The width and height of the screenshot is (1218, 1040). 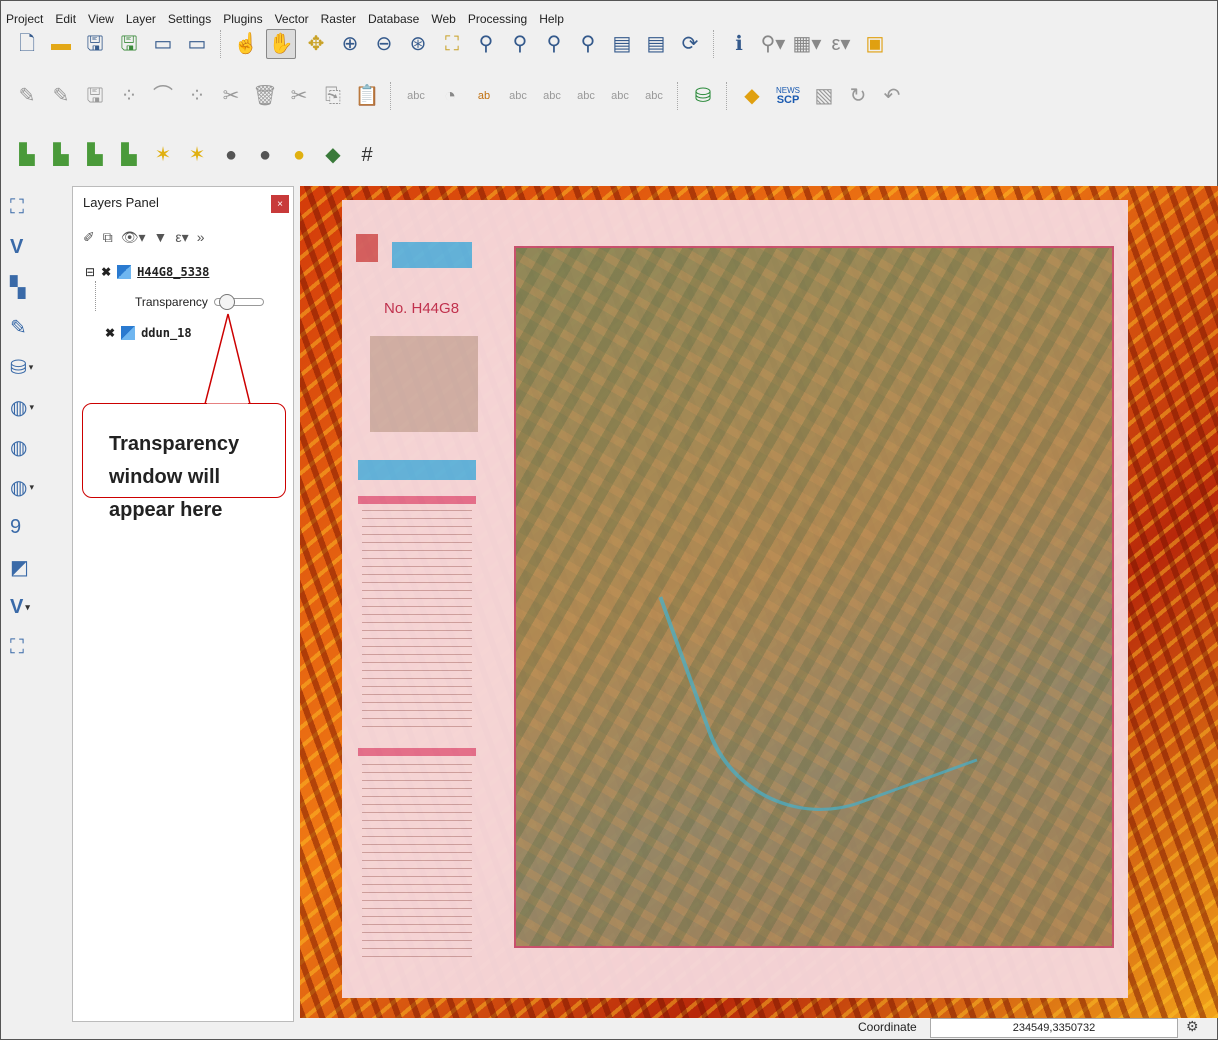 What do you see at coordinates (656, 44) in the screenshot?
I see `show-bookmarks-icon: ▤` at bounding box center [656, 44].